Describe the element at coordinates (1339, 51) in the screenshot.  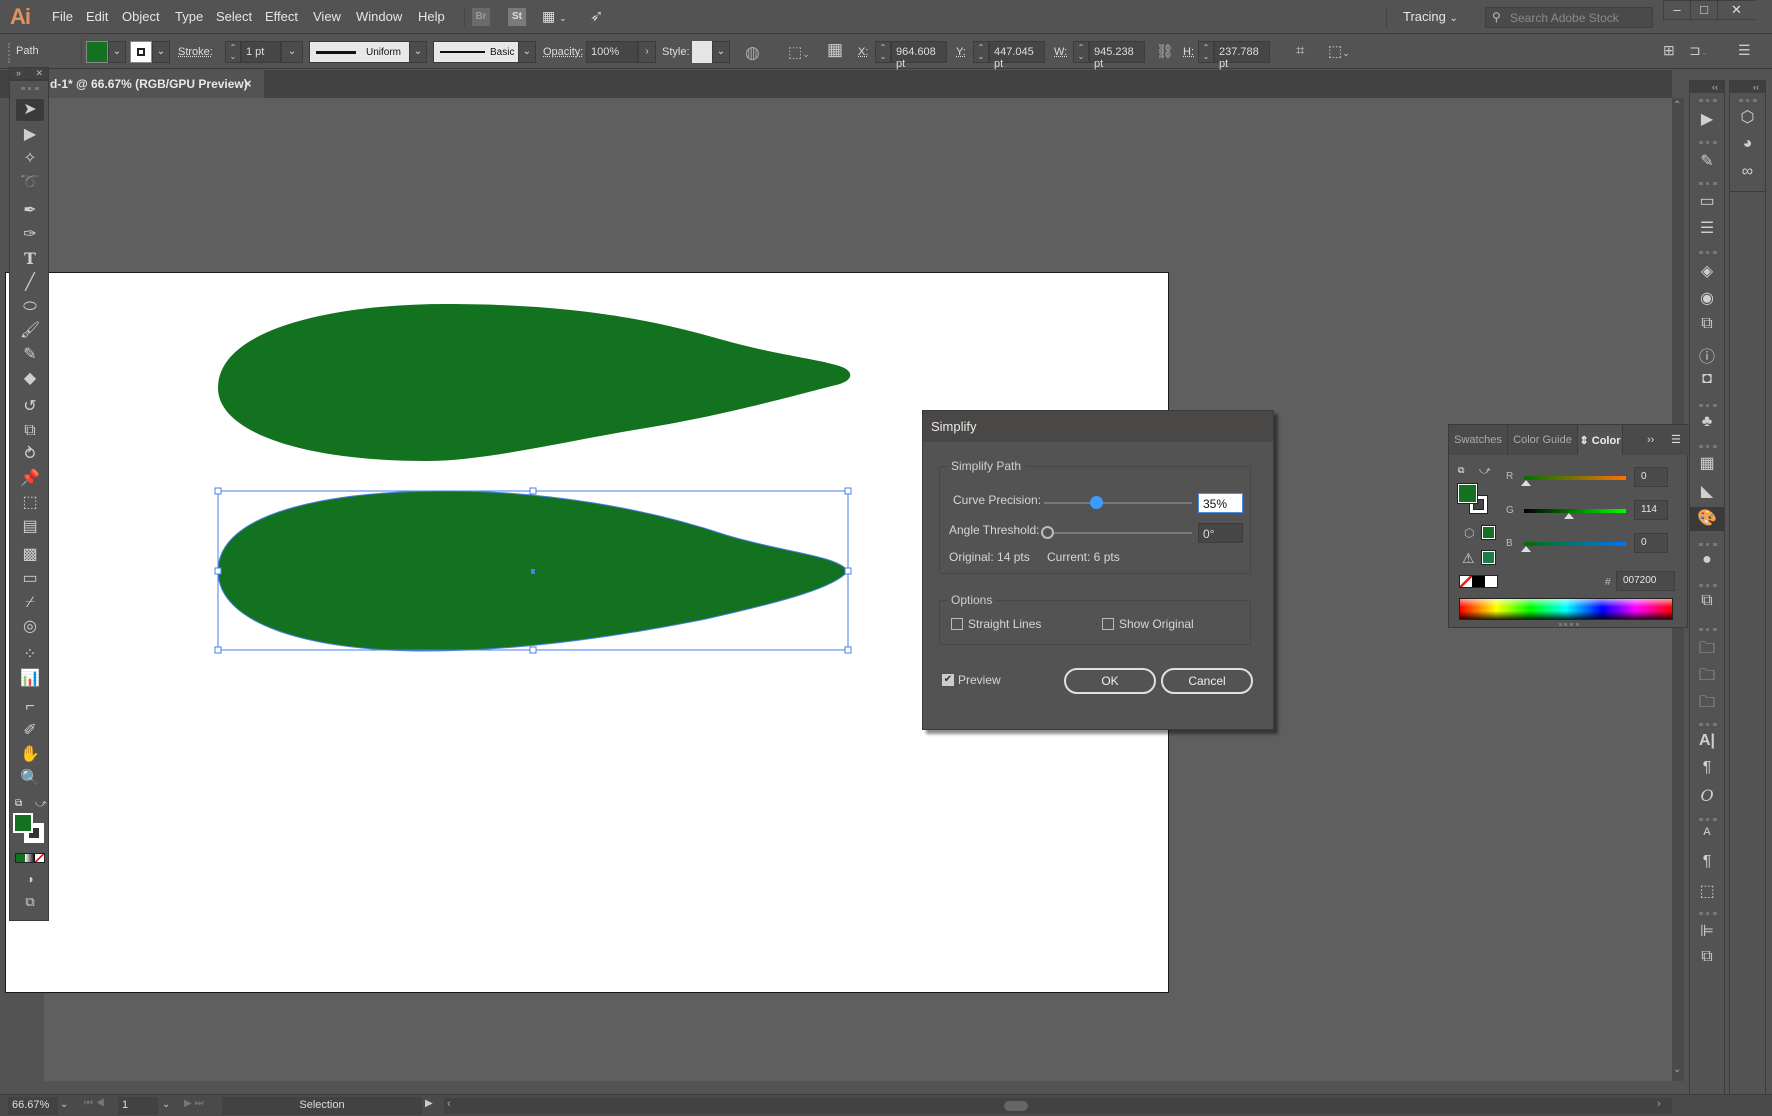
I see `isolate-selected-icon: ⬚⌄` at that location.